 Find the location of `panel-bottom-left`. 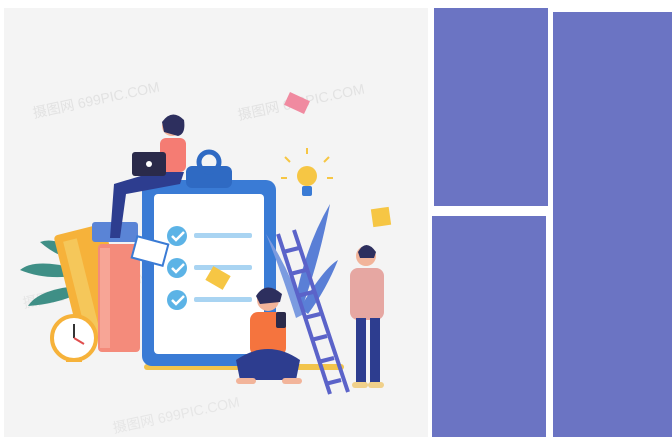

panel-bottom-left is located at coordinates (489, 326).